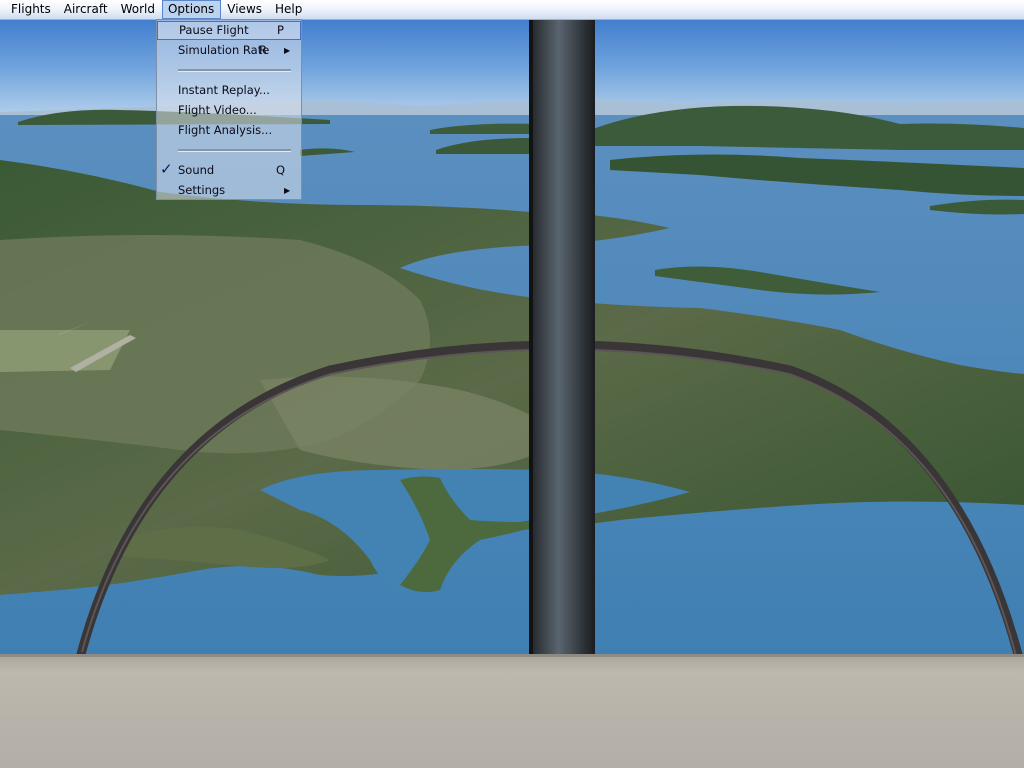 The height and width of the screenshot is (768, 1024). I want to click on sound-shortcut: Q, so click(281, 170).